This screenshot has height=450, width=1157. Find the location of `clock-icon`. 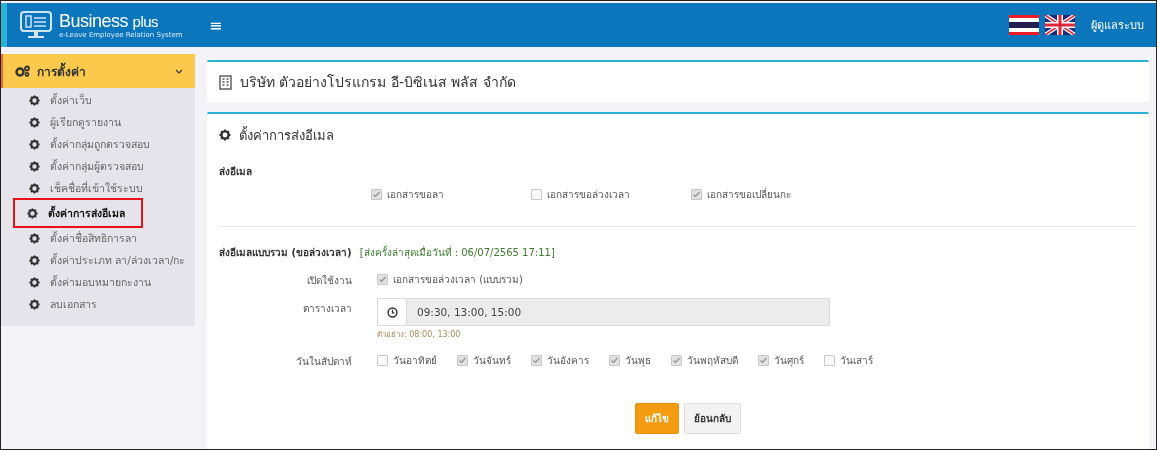

clock-icon is located at coordinates (392, 312).